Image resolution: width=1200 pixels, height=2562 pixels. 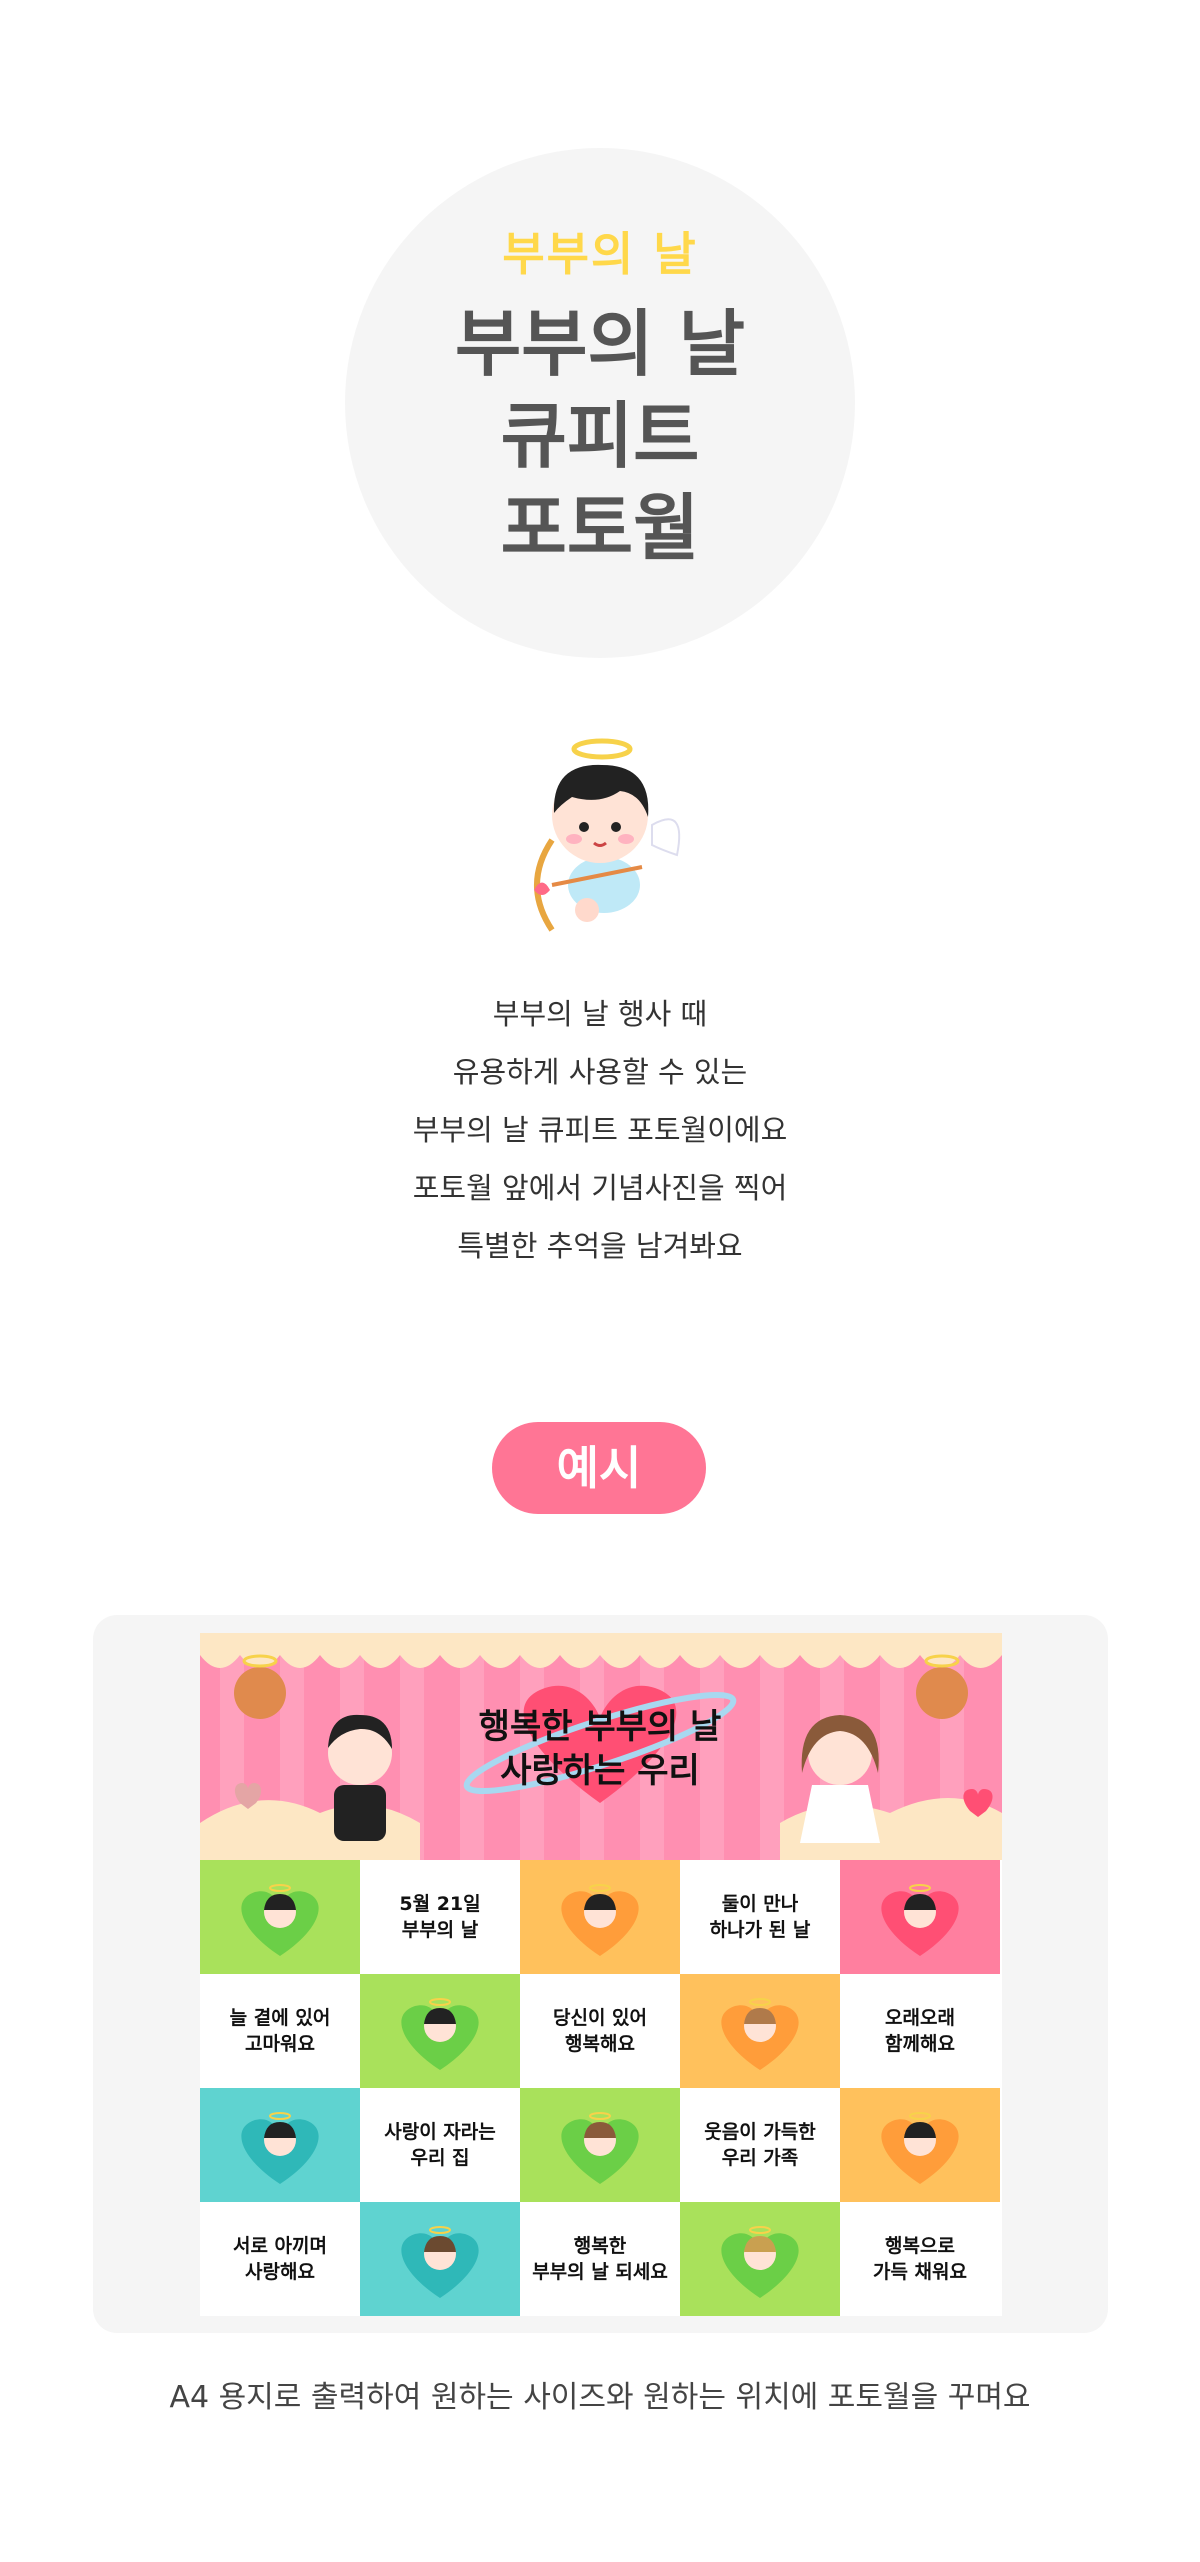 I want to click on description-line: 유용하게 사용할 수 있는, so click(x=600, y=1072).